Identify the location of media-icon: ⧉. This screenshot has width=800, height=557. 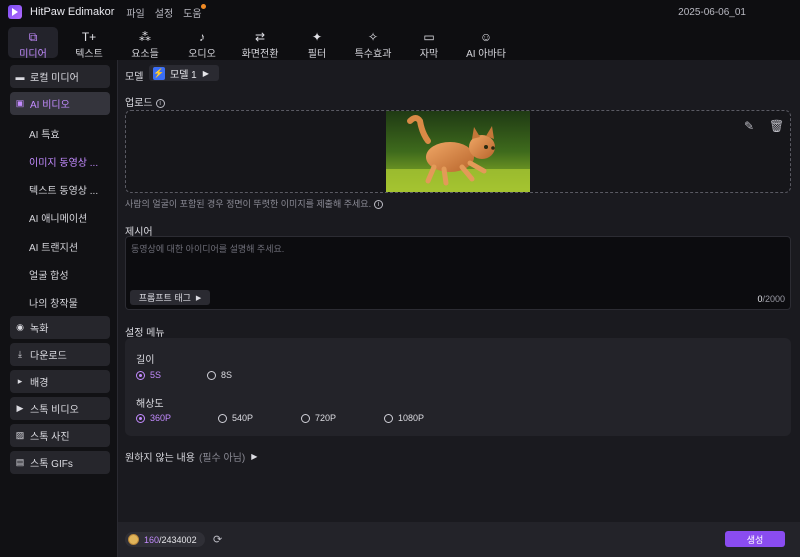
(33, 37).